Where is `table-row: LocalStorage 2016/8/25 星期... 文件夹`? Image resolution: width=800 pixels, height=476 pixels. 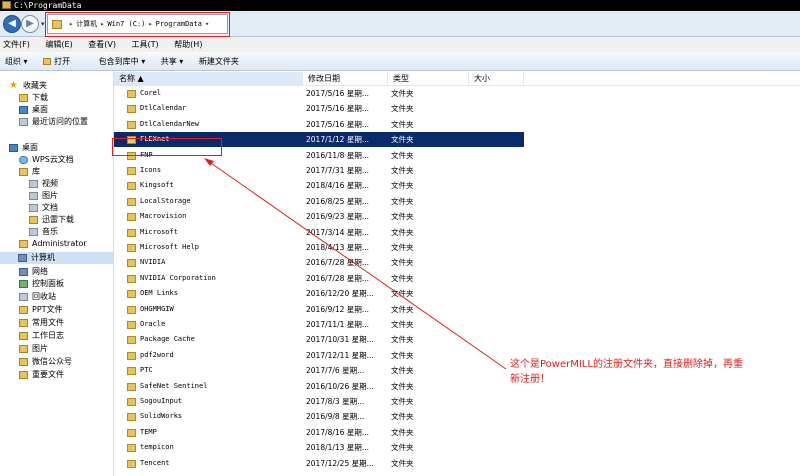
table-row: LocalStorage 2016/8/25 星期... 文件夹 is located at coordinates (457, 201).